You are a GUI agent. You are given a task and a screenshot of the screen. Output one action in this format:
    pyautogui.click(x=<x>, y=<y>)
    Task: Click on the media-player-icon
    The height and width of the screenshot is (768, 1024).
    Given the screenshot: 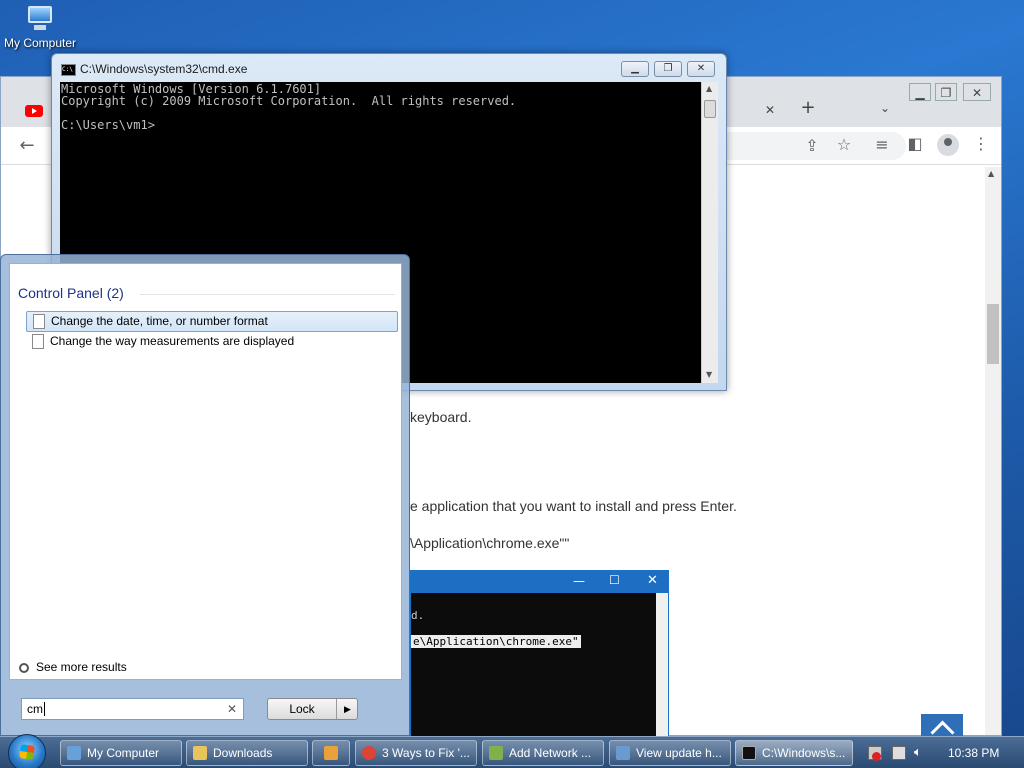 What is the action you would take?
    pyautogui.click(x=331, y=753)
    